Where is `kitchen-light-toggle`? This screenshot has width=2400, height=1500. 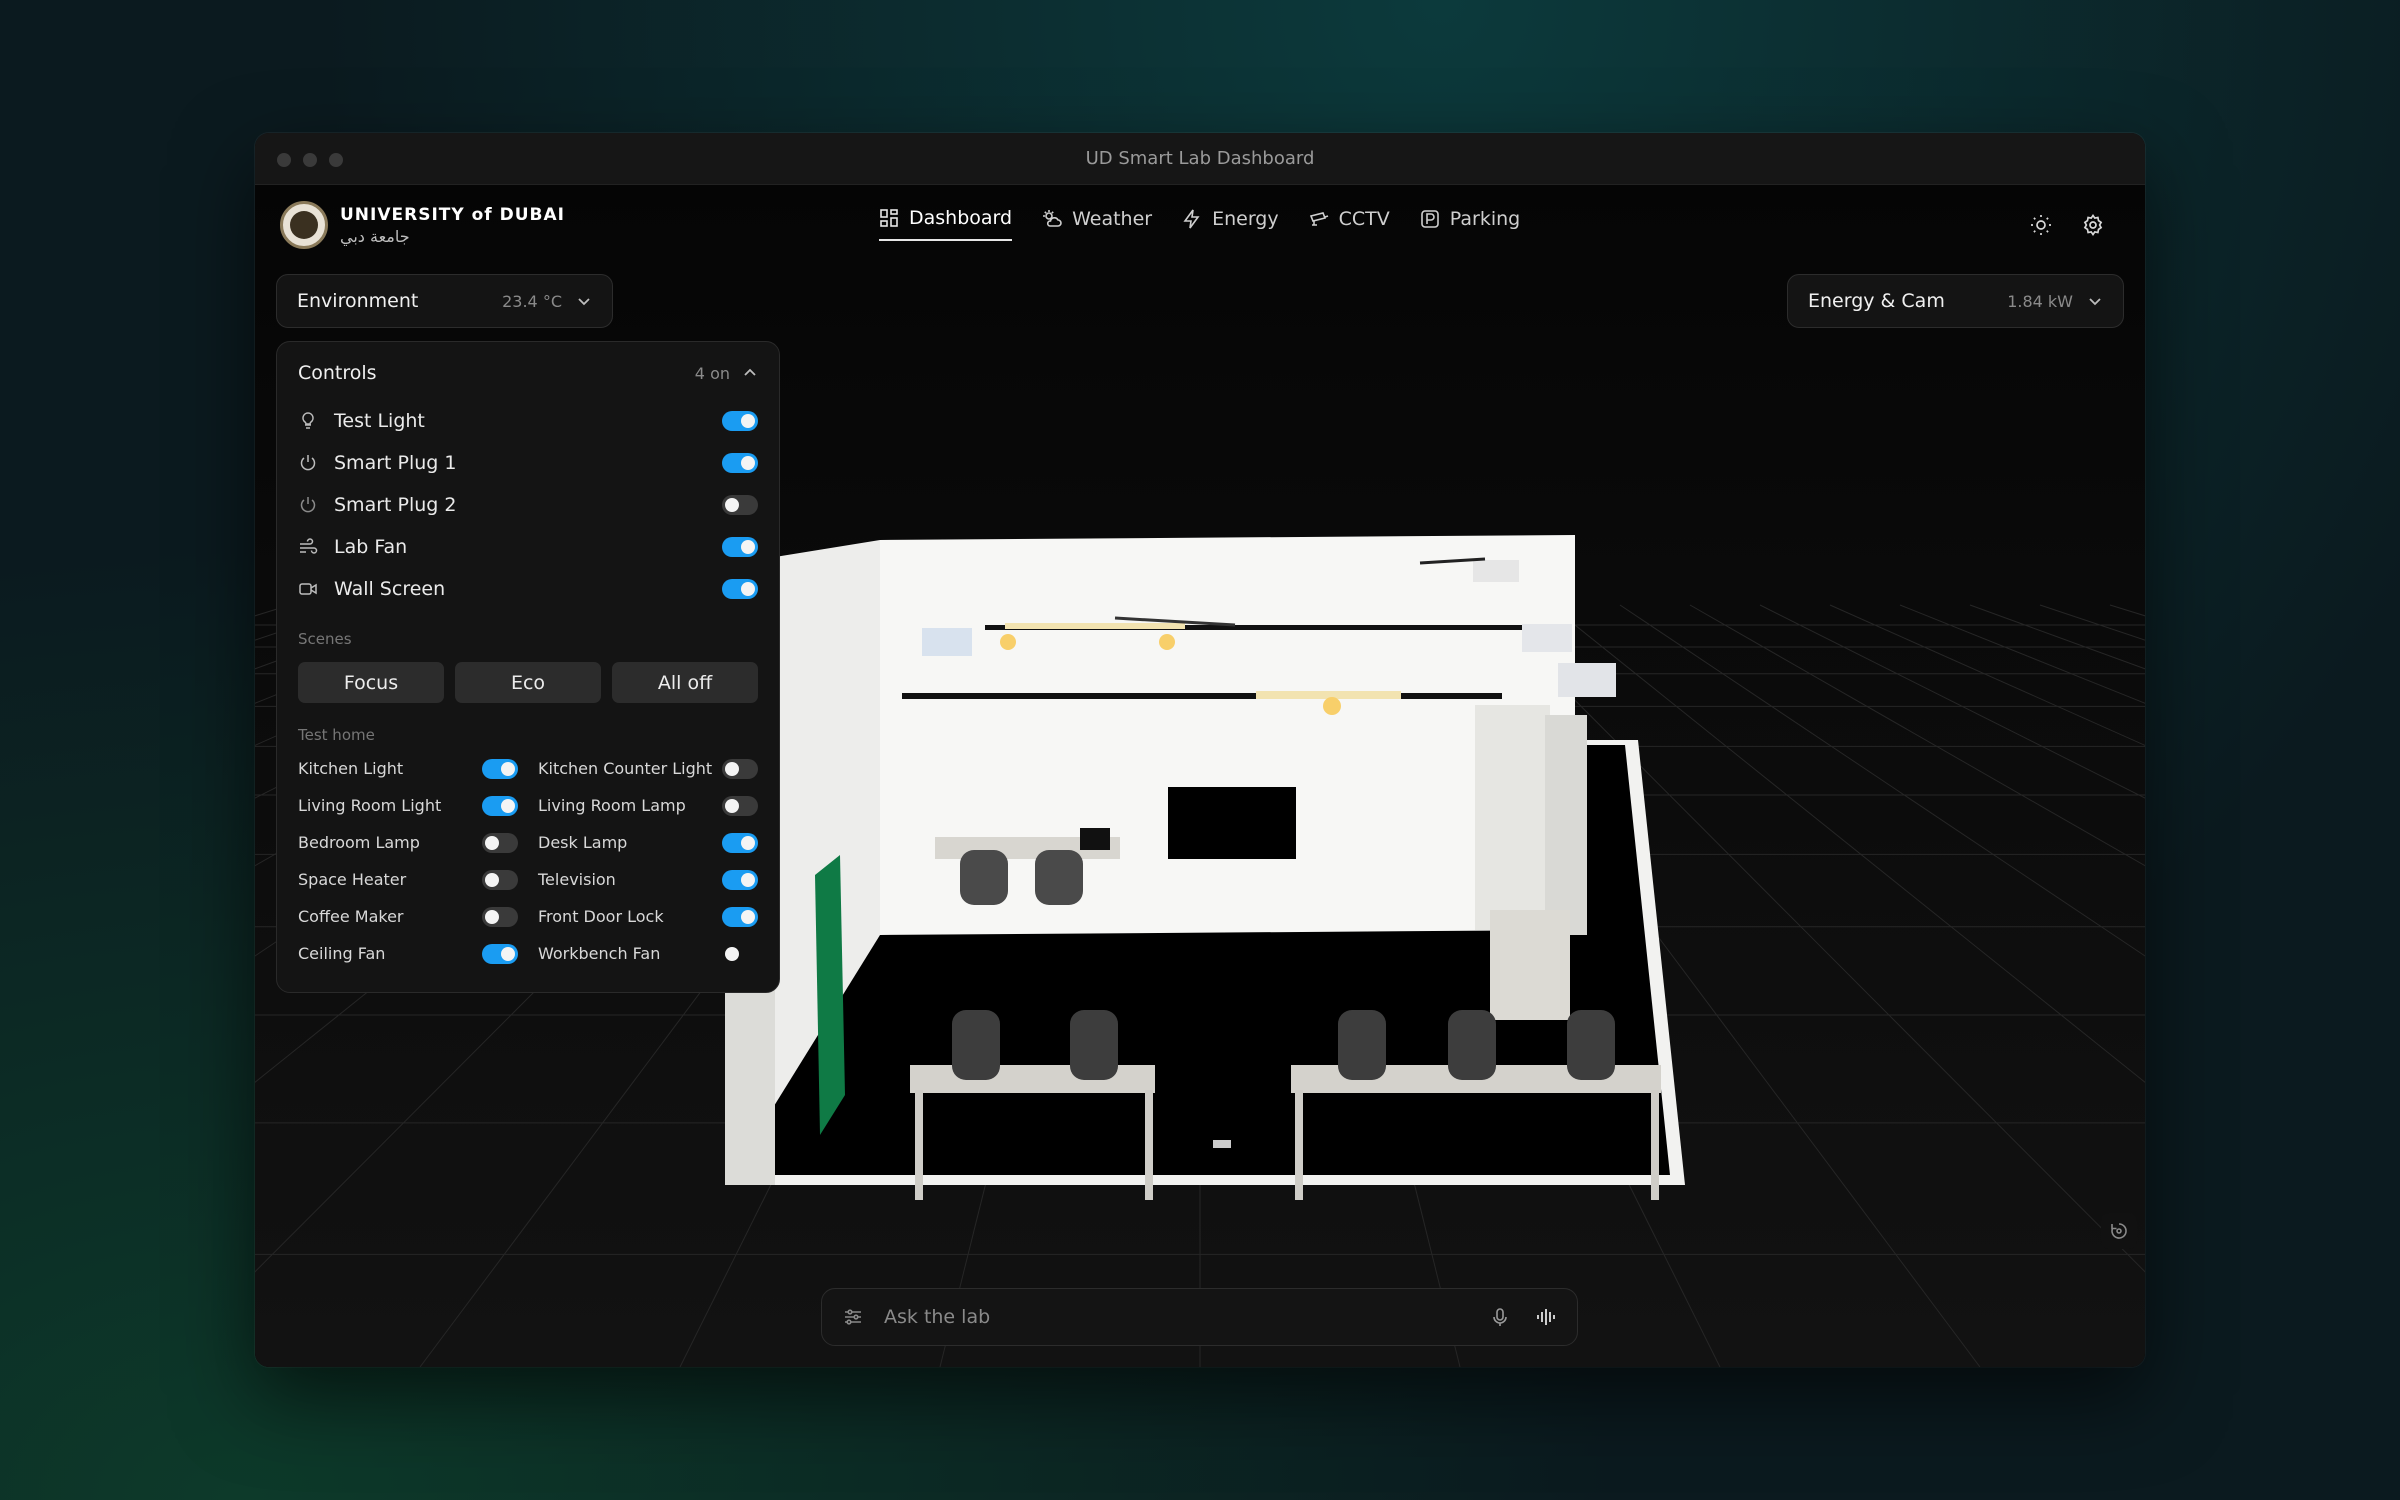 kitchen-light-toggle is located at coordinates (500, 768).